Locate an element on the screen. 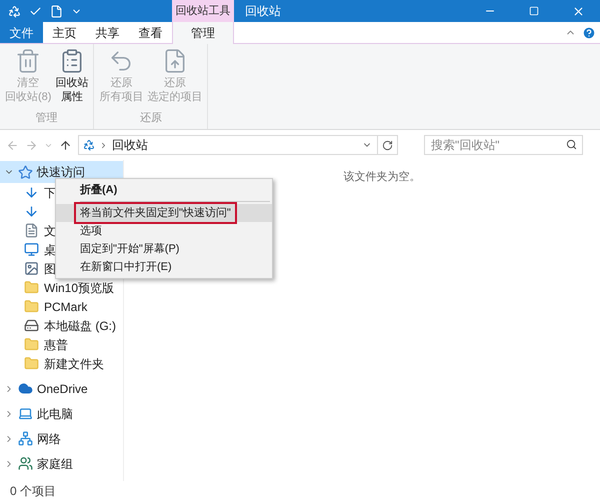  window-title: 回收站 is located at coordinates (263, 11).